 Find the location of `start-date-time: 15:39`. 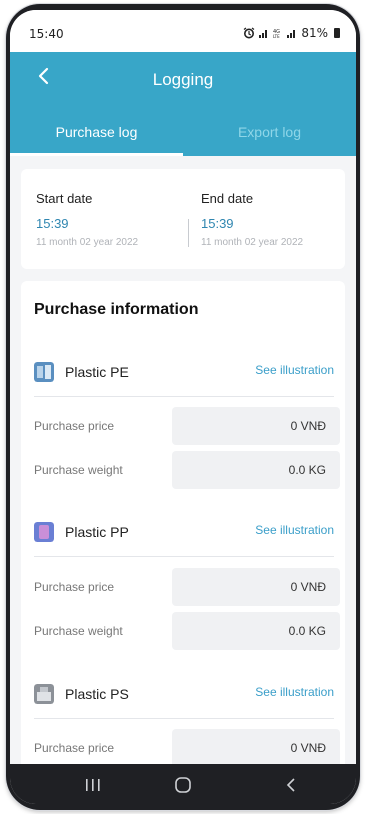

start-date-time: 15:39 is located at coordinates (52, 223).